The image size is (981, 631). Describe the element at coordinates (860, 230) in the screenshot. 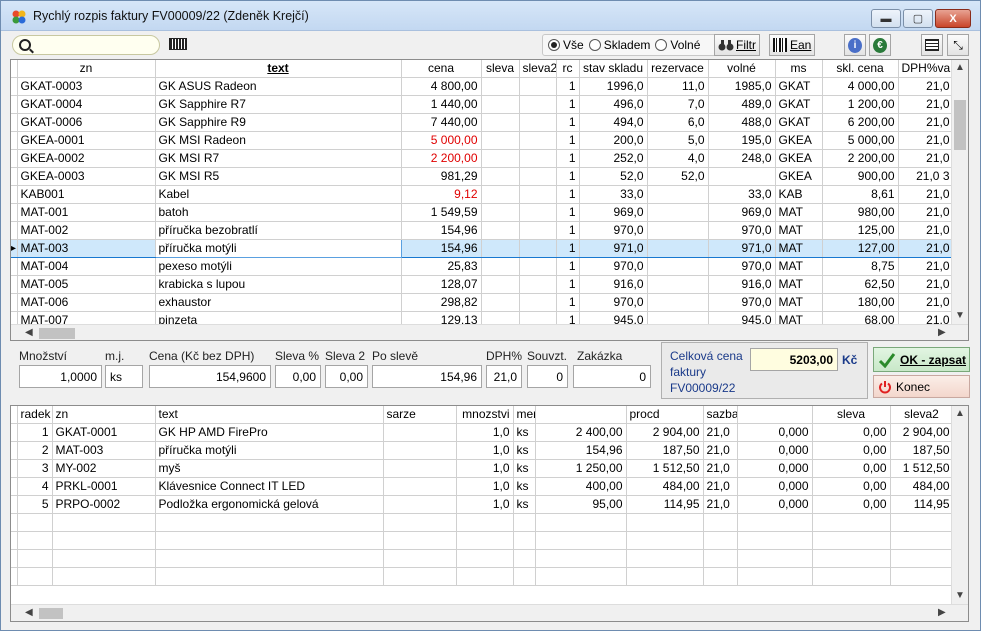

I see `cell-10: 125,00` at that location.